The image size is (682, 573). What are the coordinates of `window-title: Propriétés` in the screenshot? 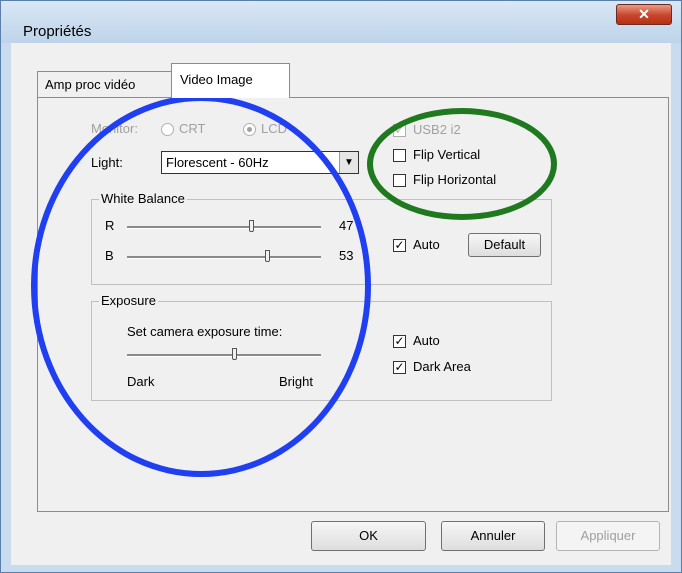 It's located at (57, 31).